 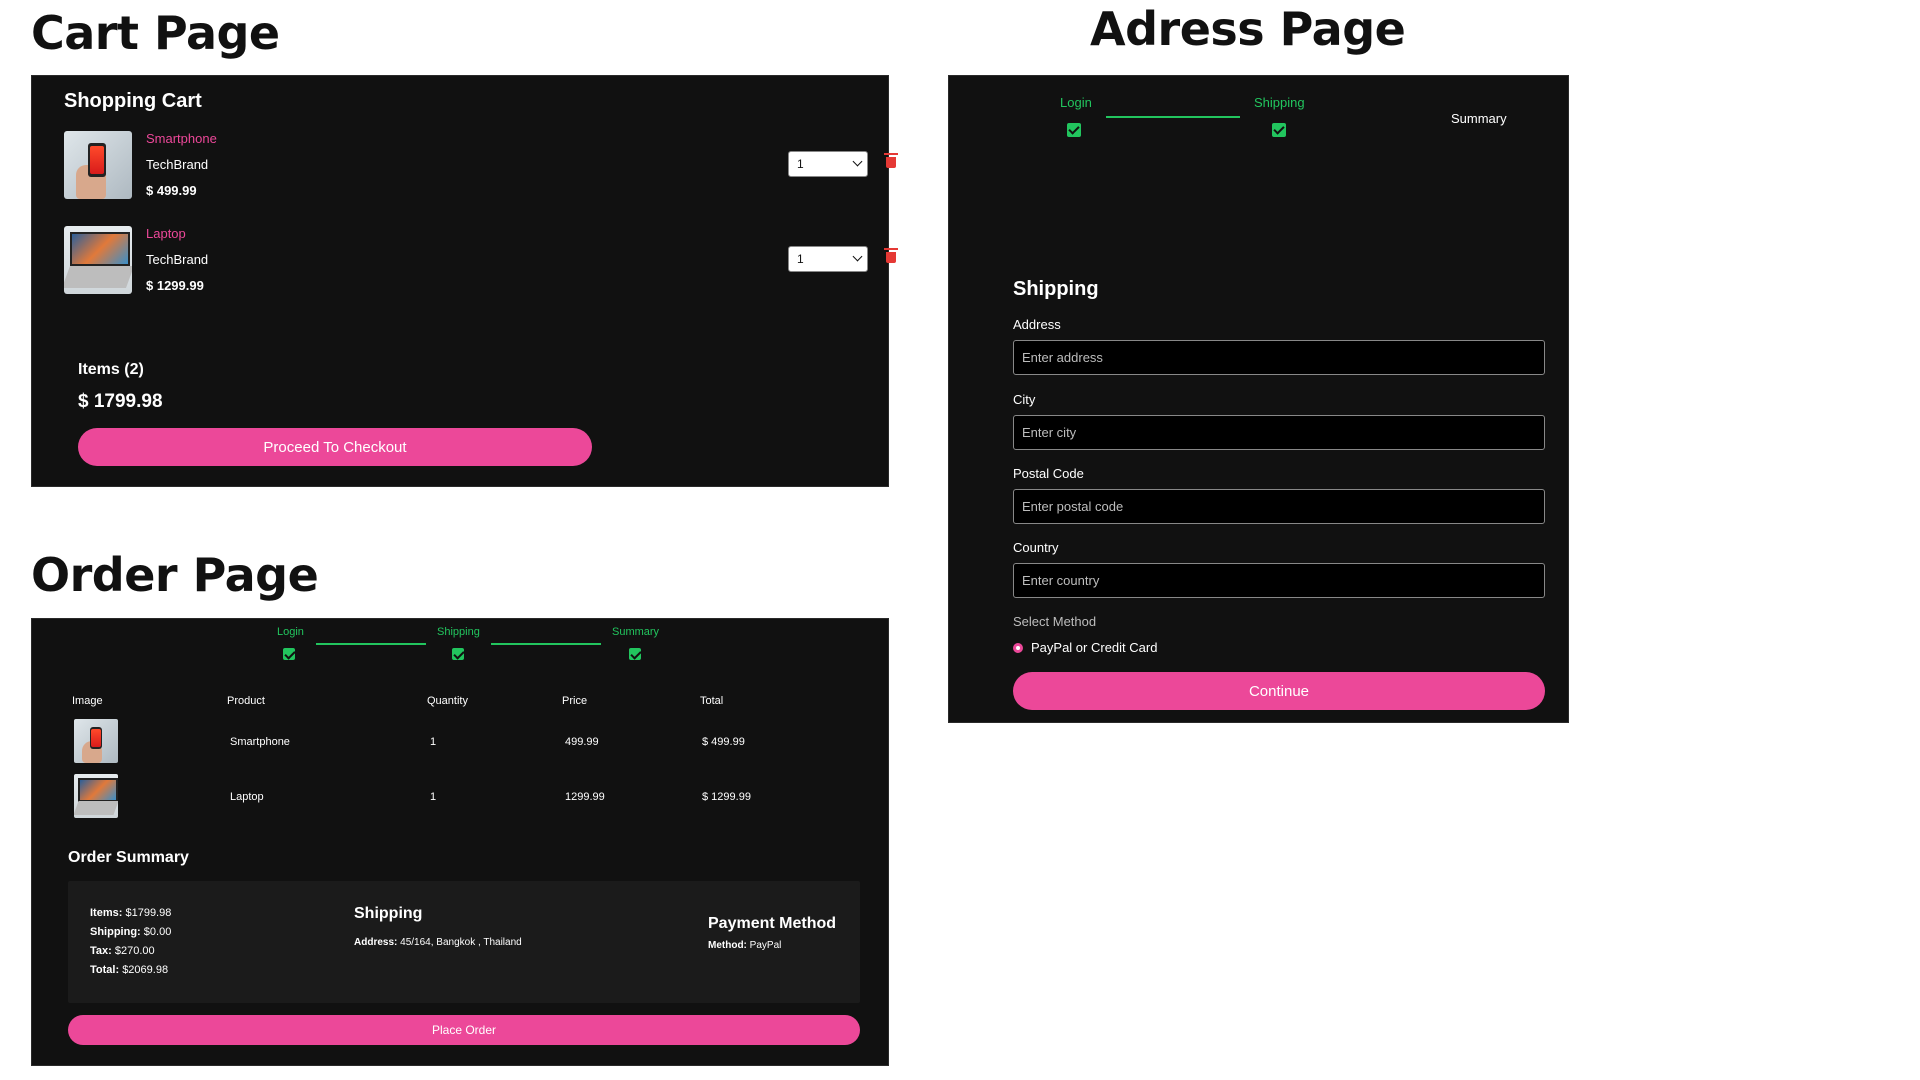 I want to click on cart-item-smartphone: Smartphone TechBrand $ 499.99 1, so click(x=481, y=166).